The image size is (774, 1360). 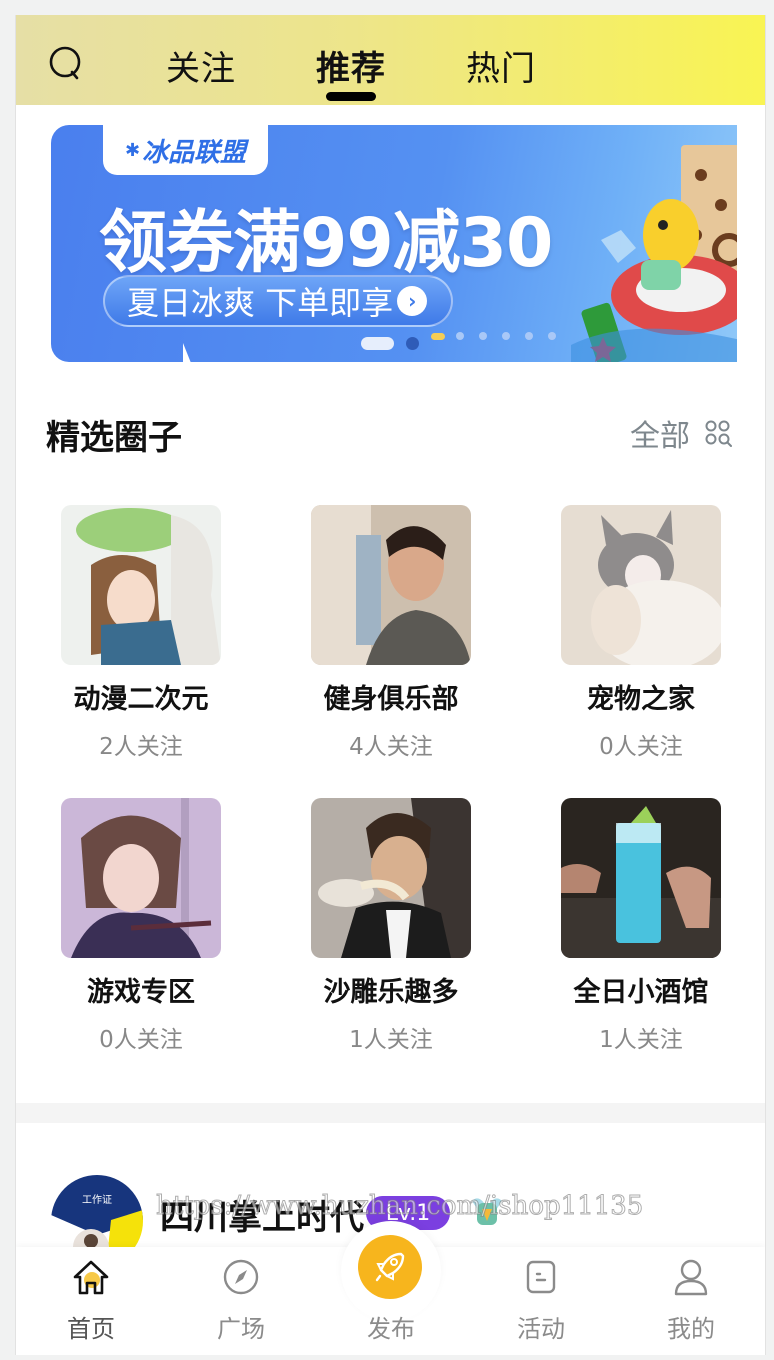 I want to click on inner-dot-active, so click(x=438, y=336).